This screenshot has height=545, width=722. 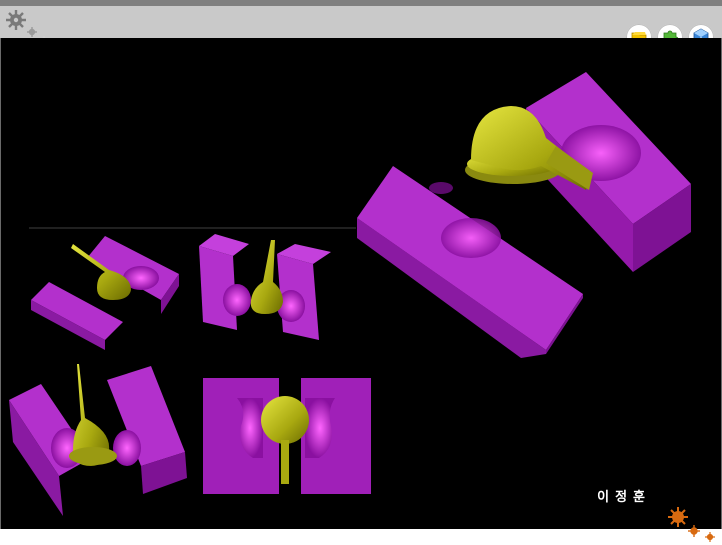 I want to click on orange-gear-icon, so click(x=691, y=524).